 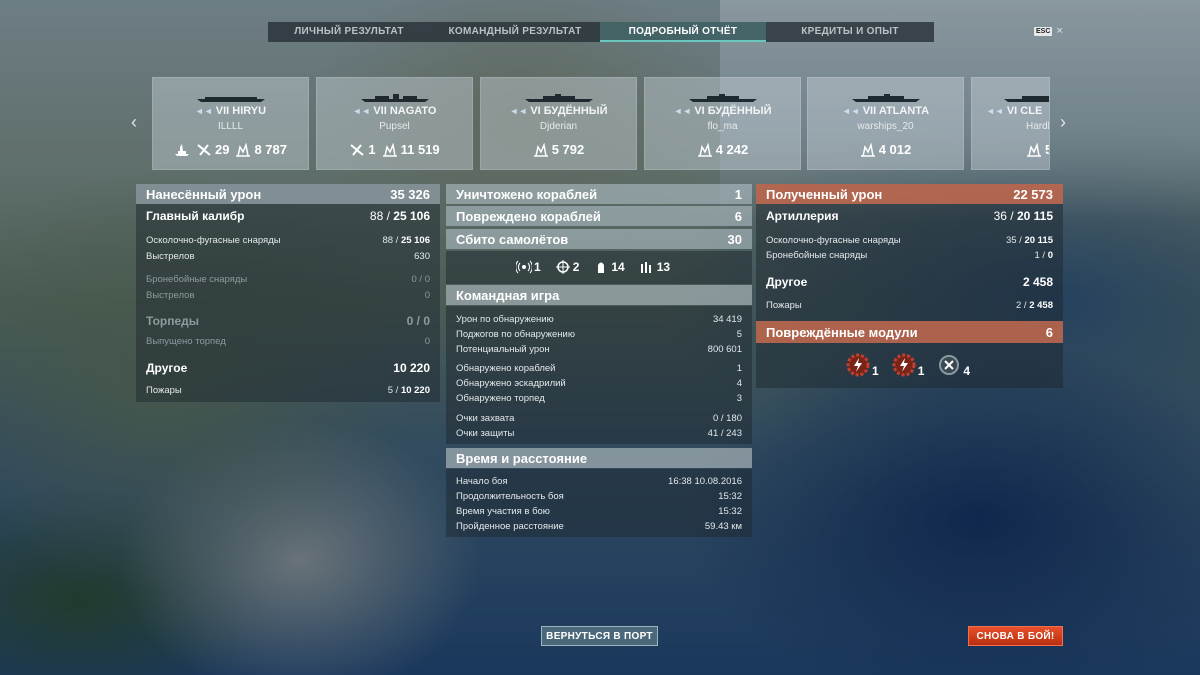 What do you see at coordinates (562, 267) in the screenshot?
I see `crosshair-icon` at bounding box center [562, 267].